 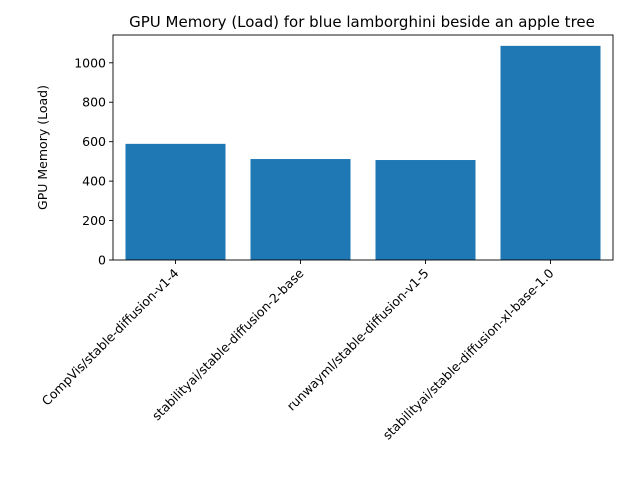 I want to click on x-tick-label-2: runwayml/stable-diffusion-v1-5, so click(x=358, y=340).